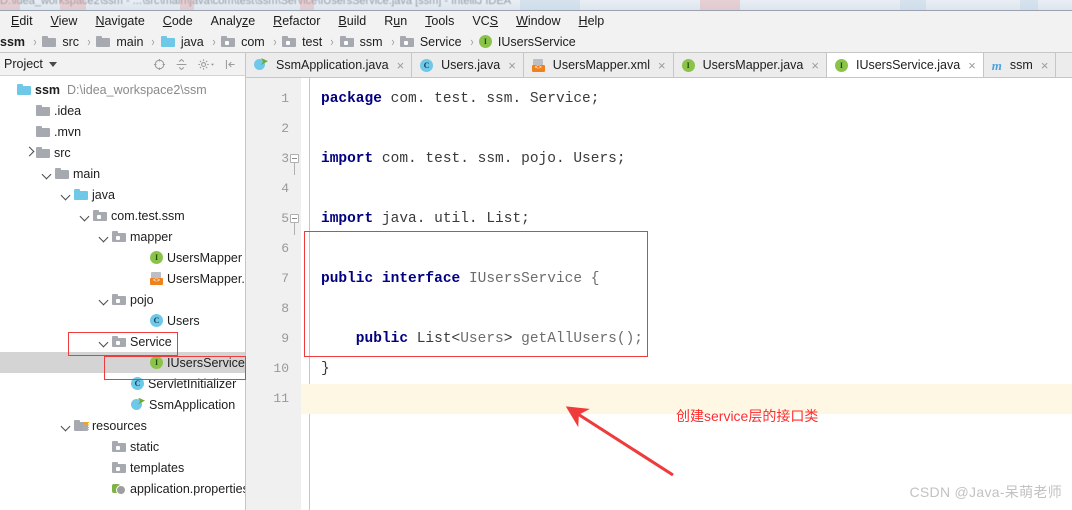  What do you see at coordinates (156, 320) in the screenshot?
I see `class-icon: C` at bounding box center [156, 320].